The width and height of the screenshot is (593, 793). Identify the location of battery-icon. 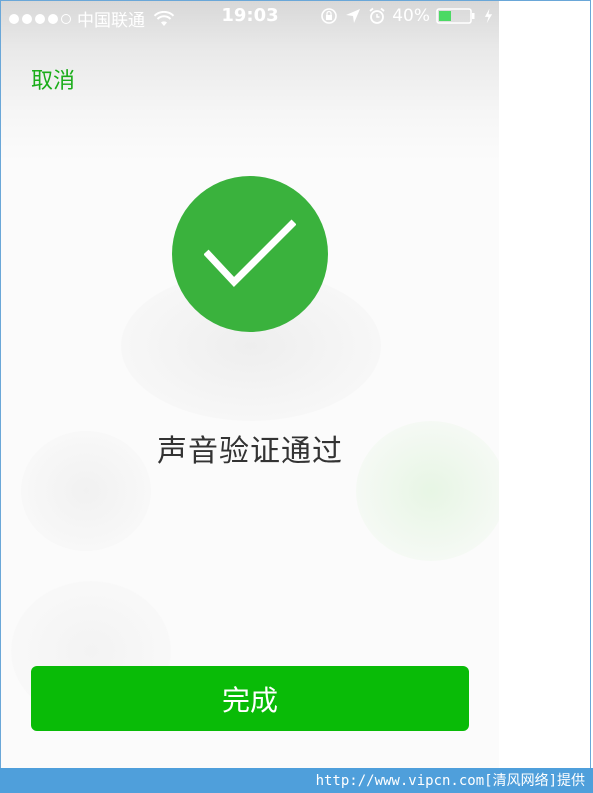
(455, 16).